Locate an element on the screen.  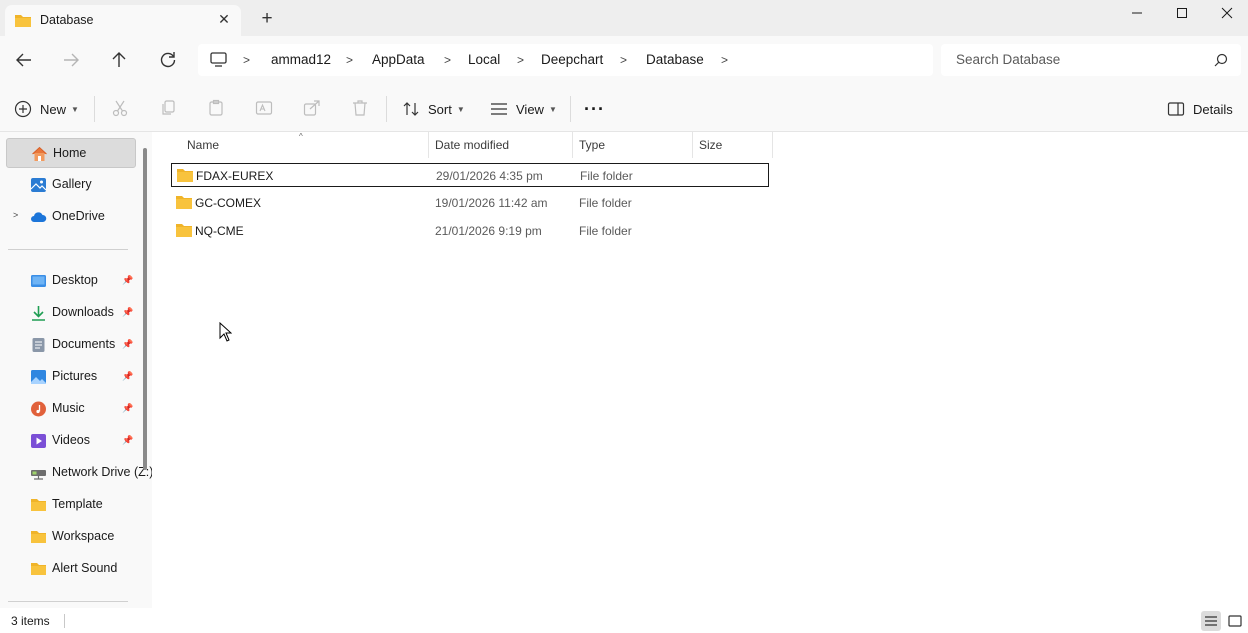
rename-button is located at coordinates (264, 108).